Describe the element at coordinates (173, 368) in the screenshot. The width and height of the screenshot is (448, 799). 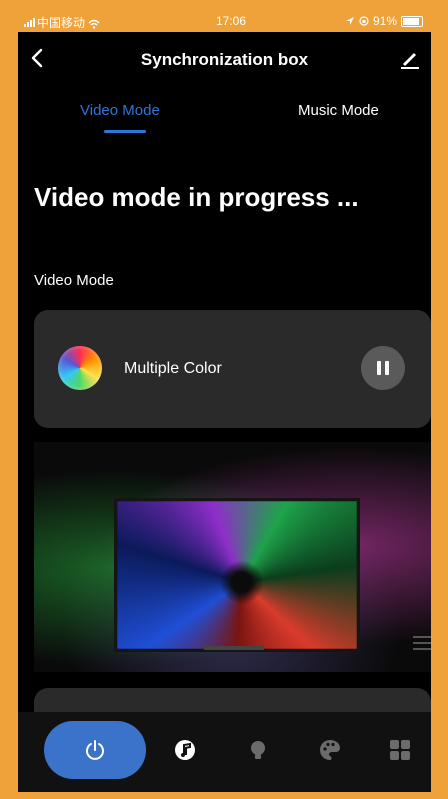
I see `mode-card-label: Multiple Color` at that location.